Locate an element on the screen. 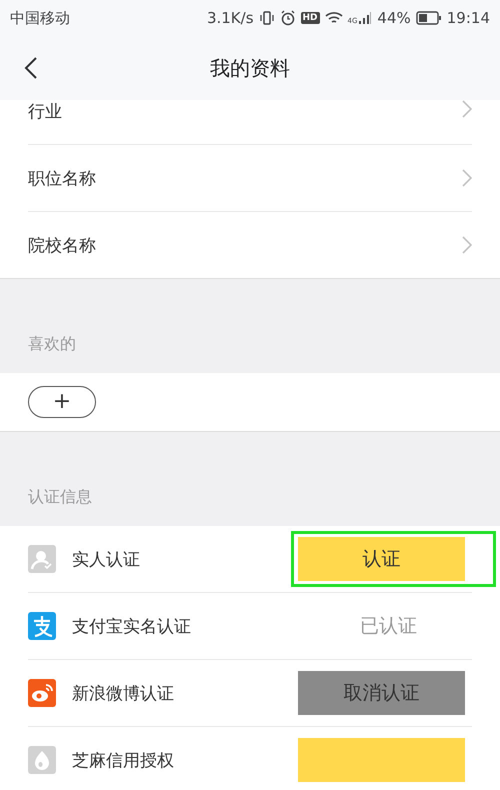  payment-app-icon is located at coordinates (42, 626).